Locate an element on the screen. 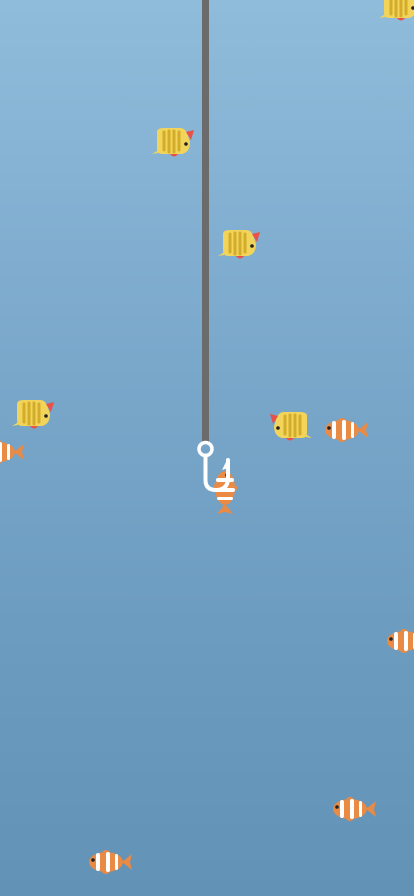  fishing-hook-icon is located at coordinates (216, 468).